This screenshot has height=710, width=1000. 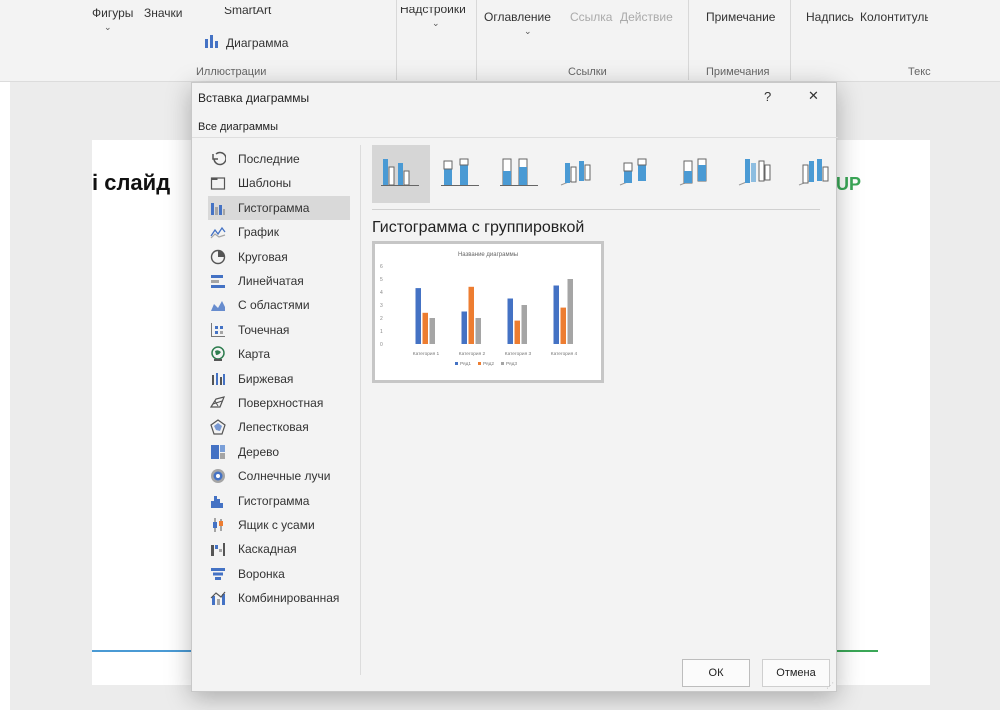 What do you see at coordinates (257, 43) in the screenshot?
I see `chart-button: Диаграмма` at bounding box center [257, 43].